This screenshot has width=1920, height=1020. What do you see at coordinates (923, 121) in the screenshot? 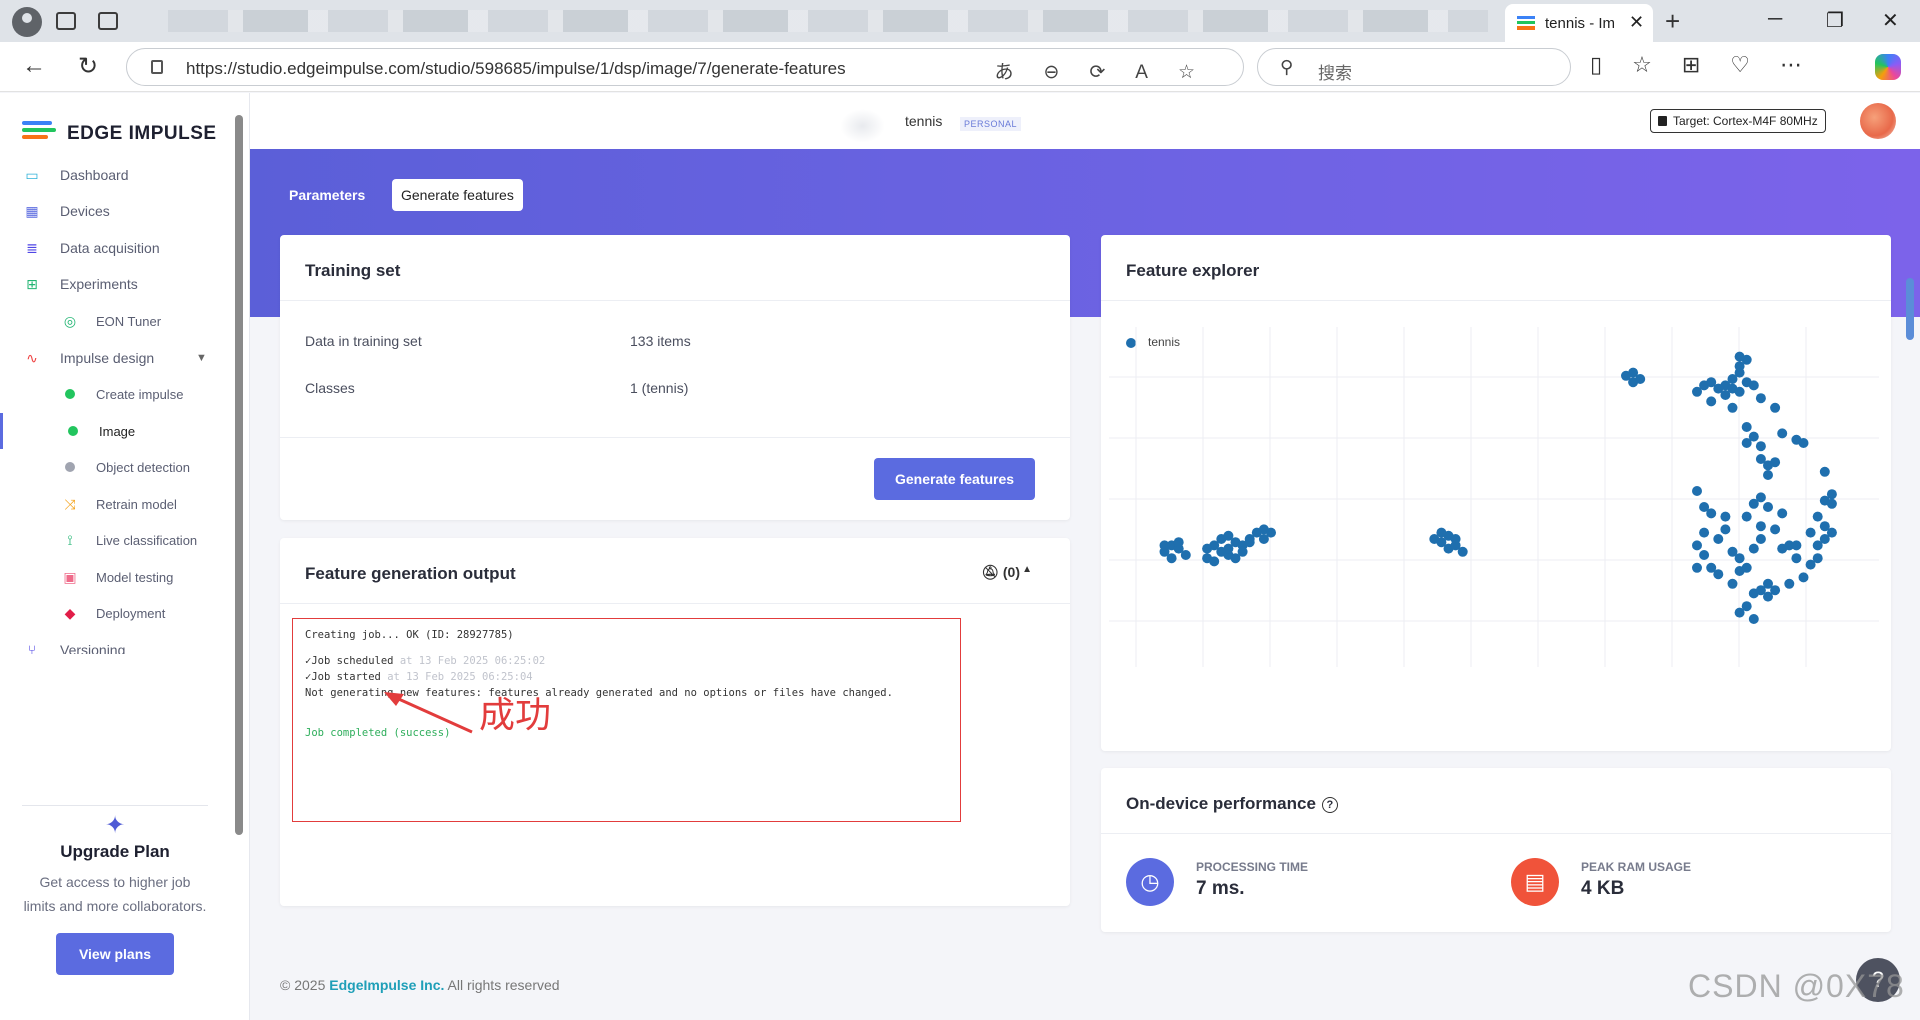
I see `project-name: tennis` at bounding box center [923, 121].